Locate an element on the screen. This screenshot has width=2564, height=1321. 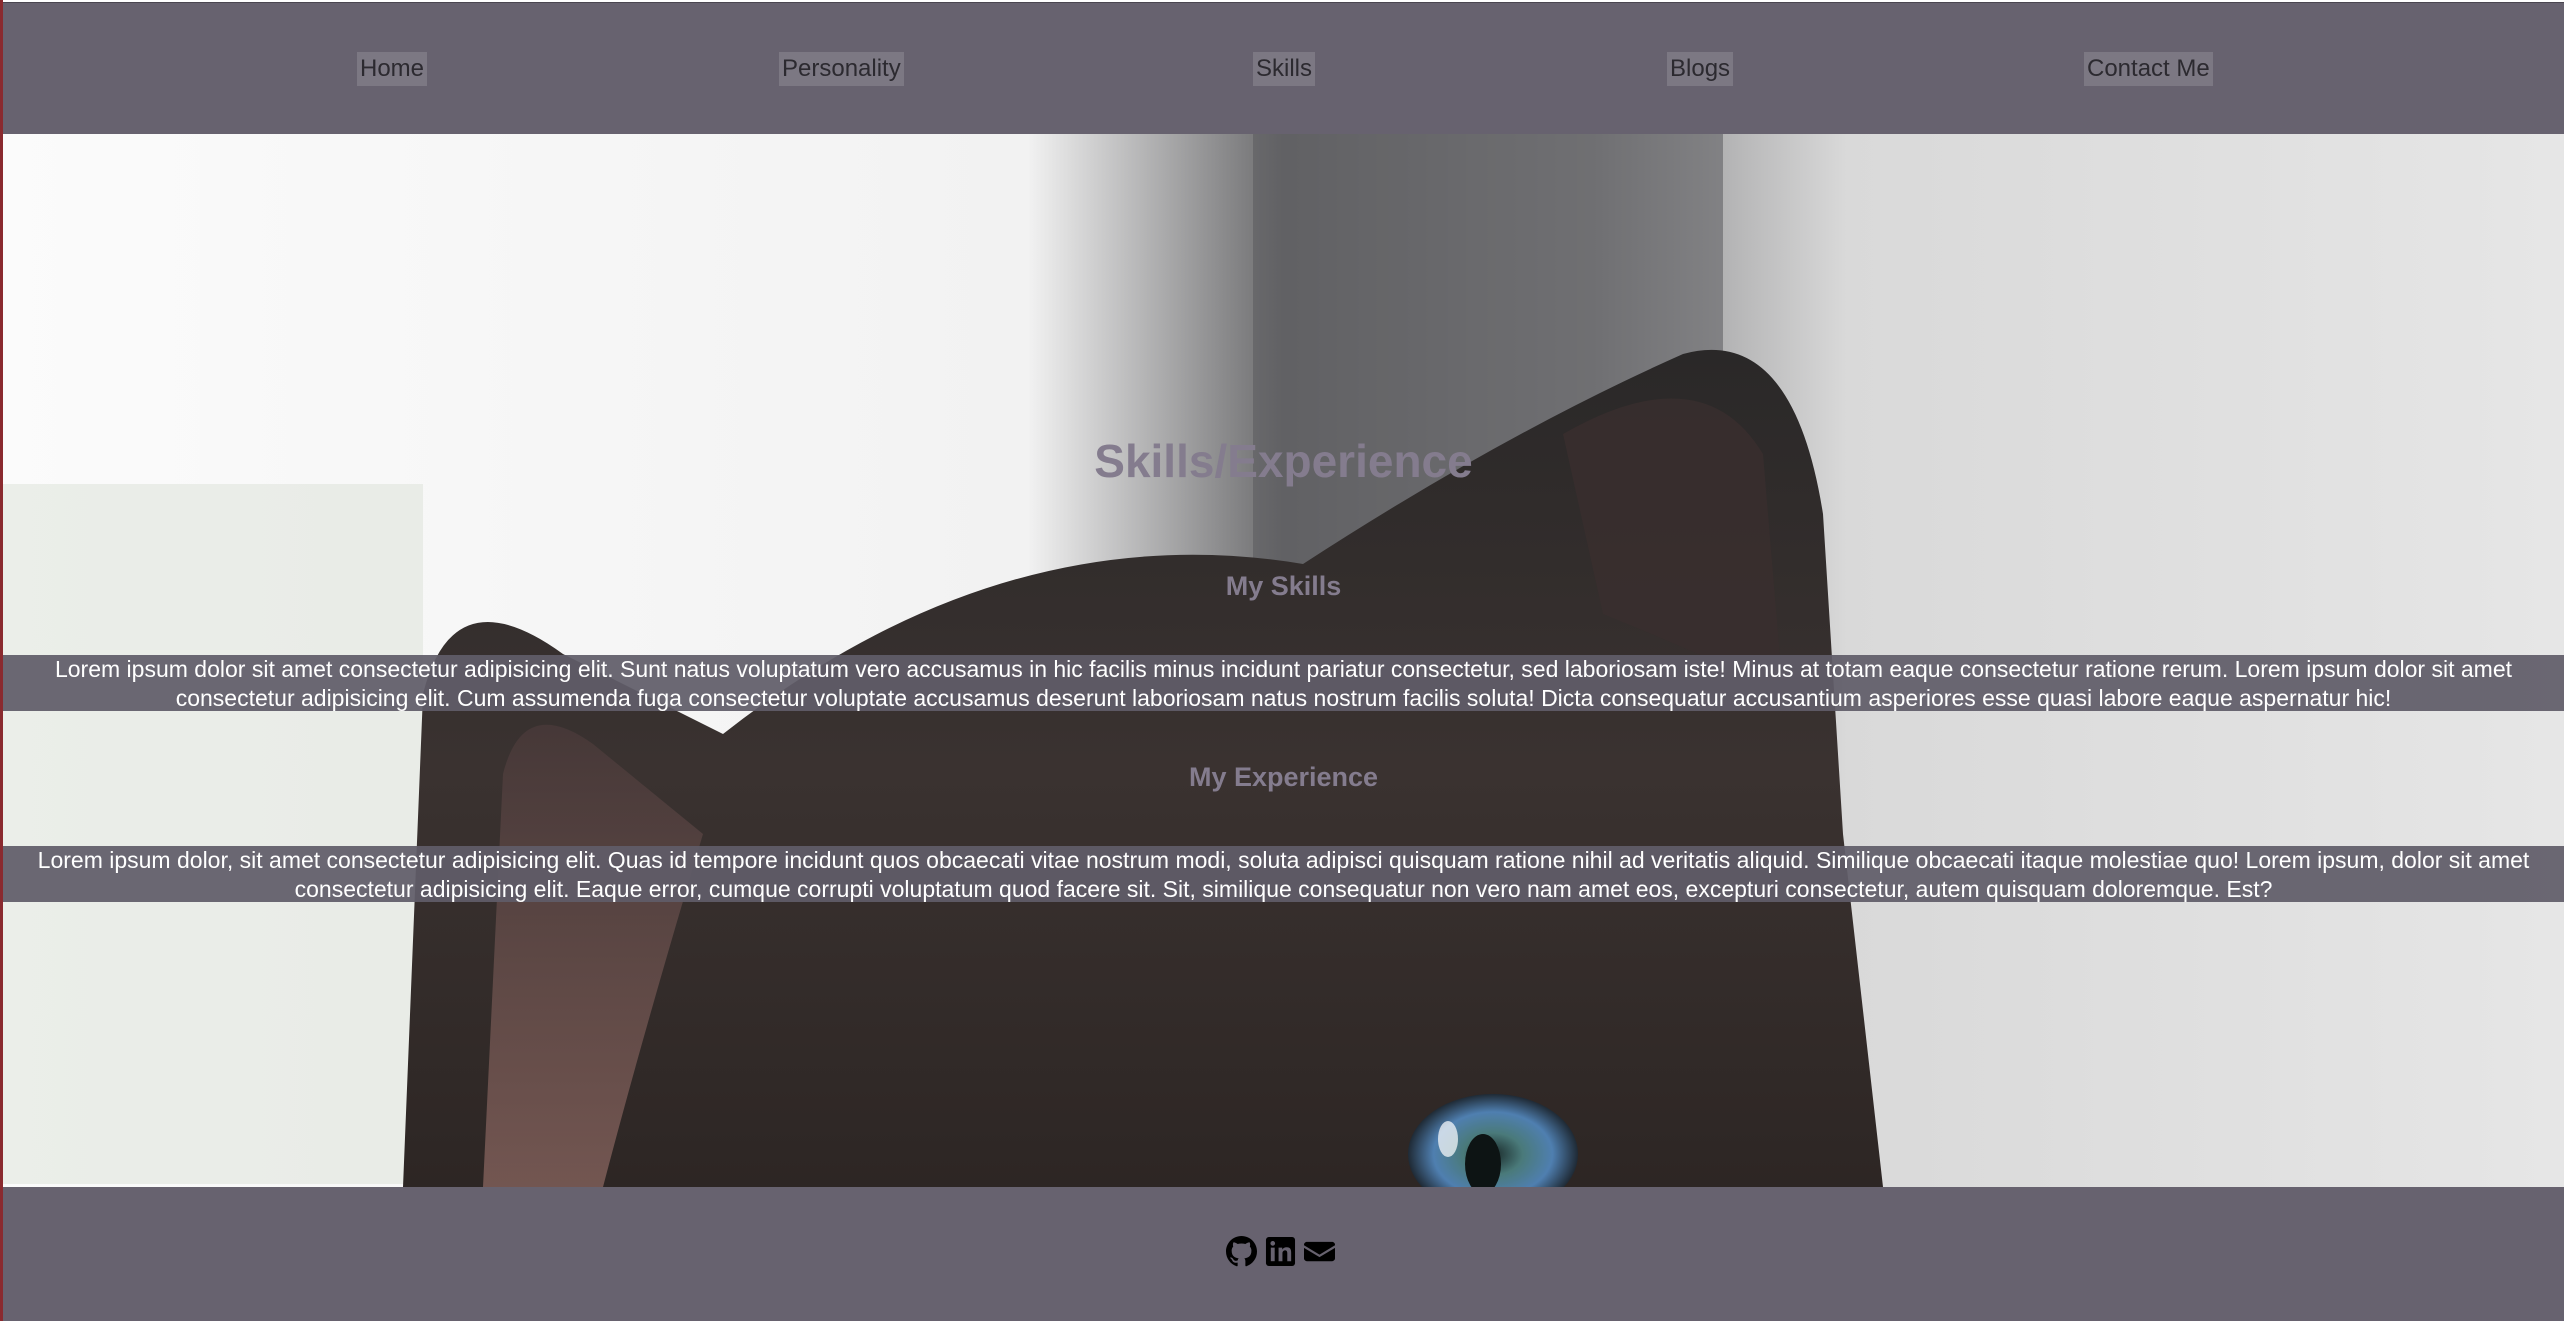
nav-home-link: Home is located at coordinates (392, 69).